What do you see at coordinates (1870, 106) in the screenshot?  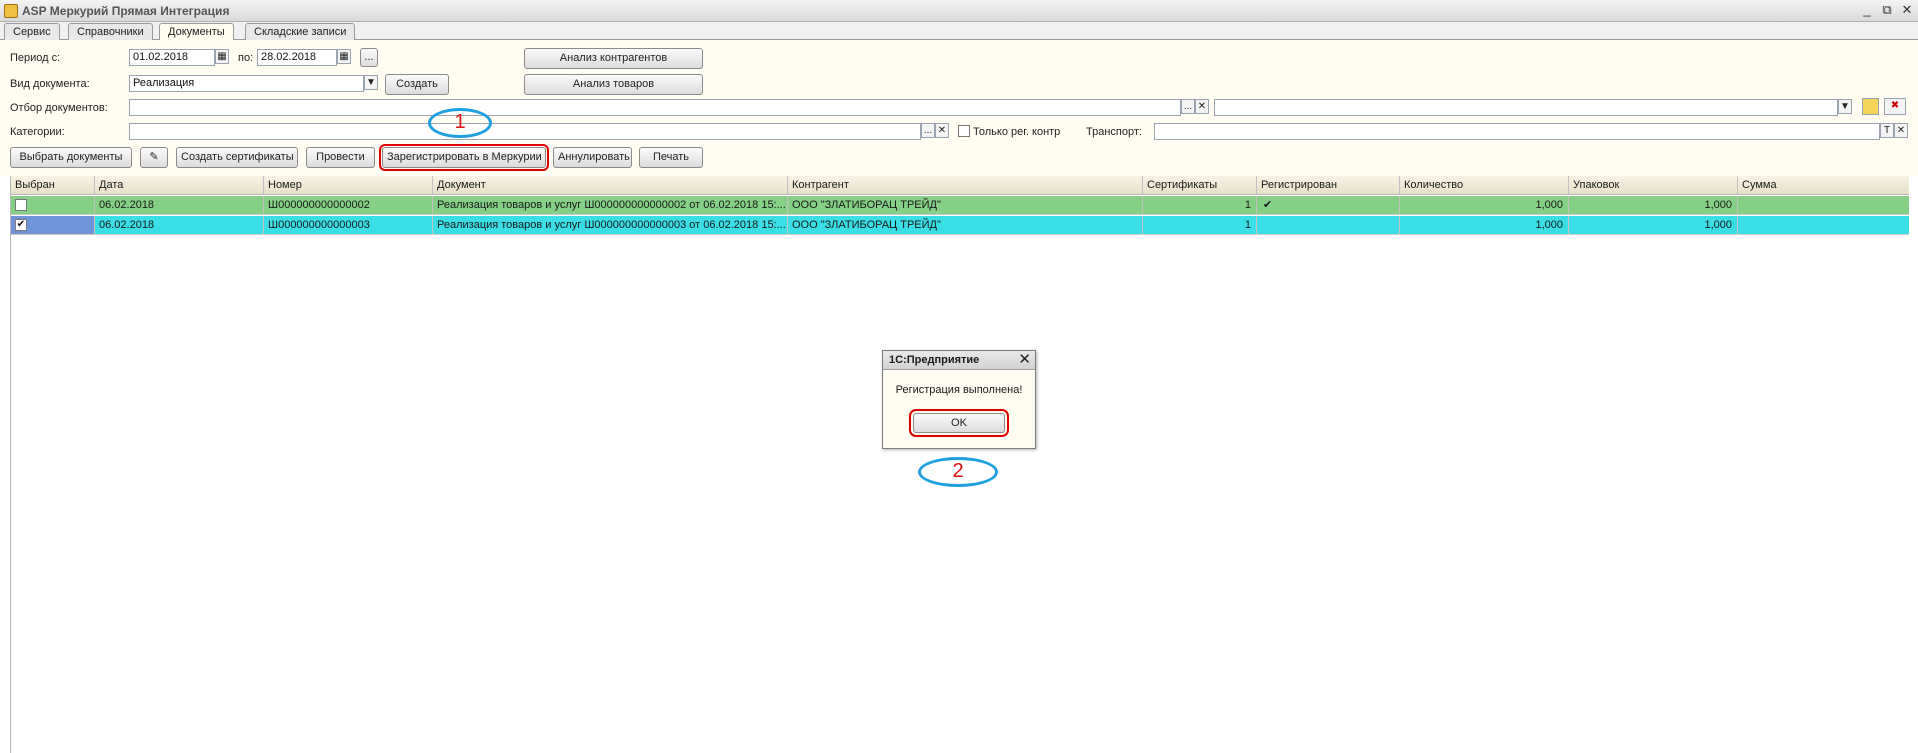 I see `save-icon` at bounding box center [1870, 106].